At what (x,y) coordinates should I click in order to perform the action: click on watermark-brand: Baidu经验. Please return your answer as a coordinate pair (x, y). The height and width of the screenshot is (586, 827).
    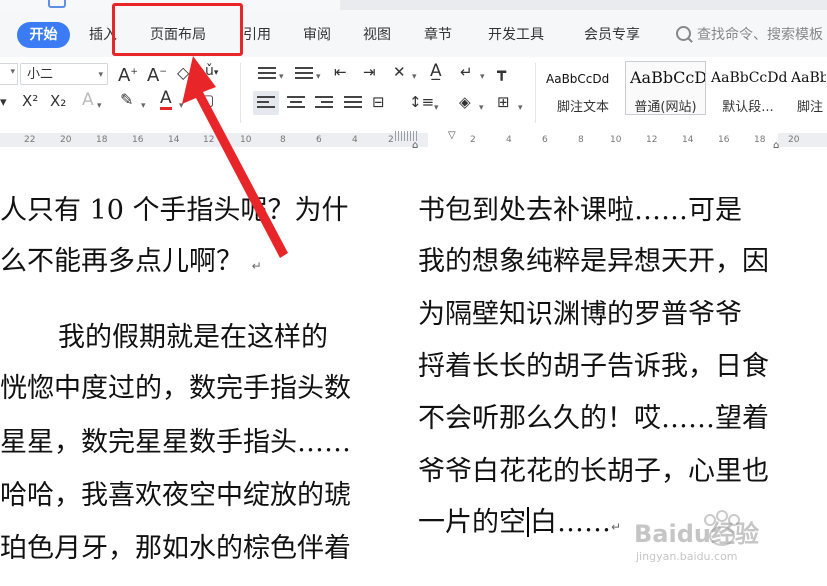
    Looking at the image, I should click on (696, 534).